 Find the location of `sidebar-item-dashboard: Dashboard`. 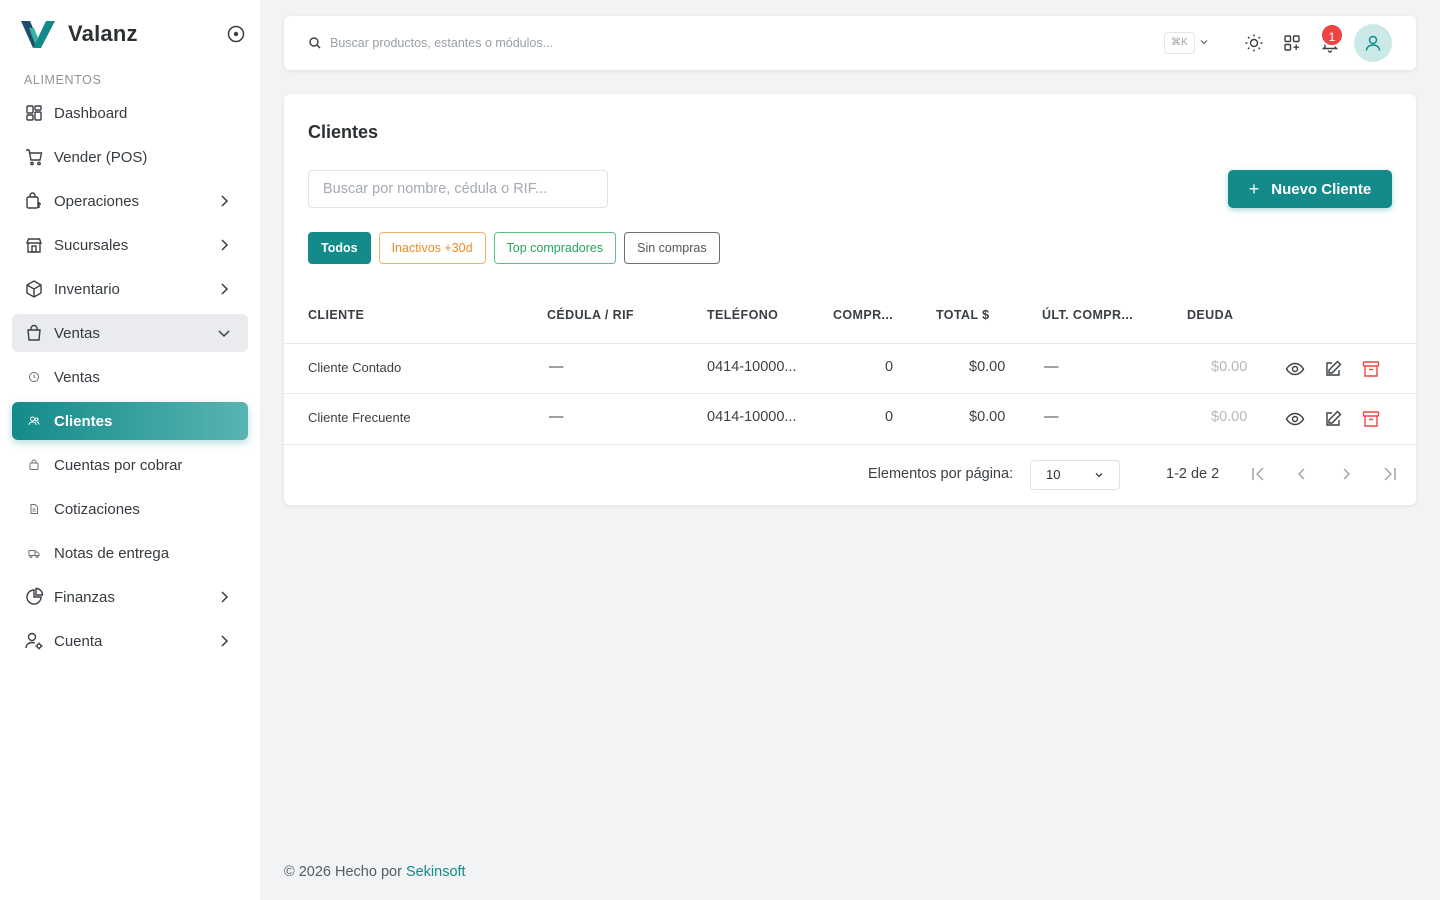

sidebar-item-dashboard: Dashboard is located at coordinates (130, 113).